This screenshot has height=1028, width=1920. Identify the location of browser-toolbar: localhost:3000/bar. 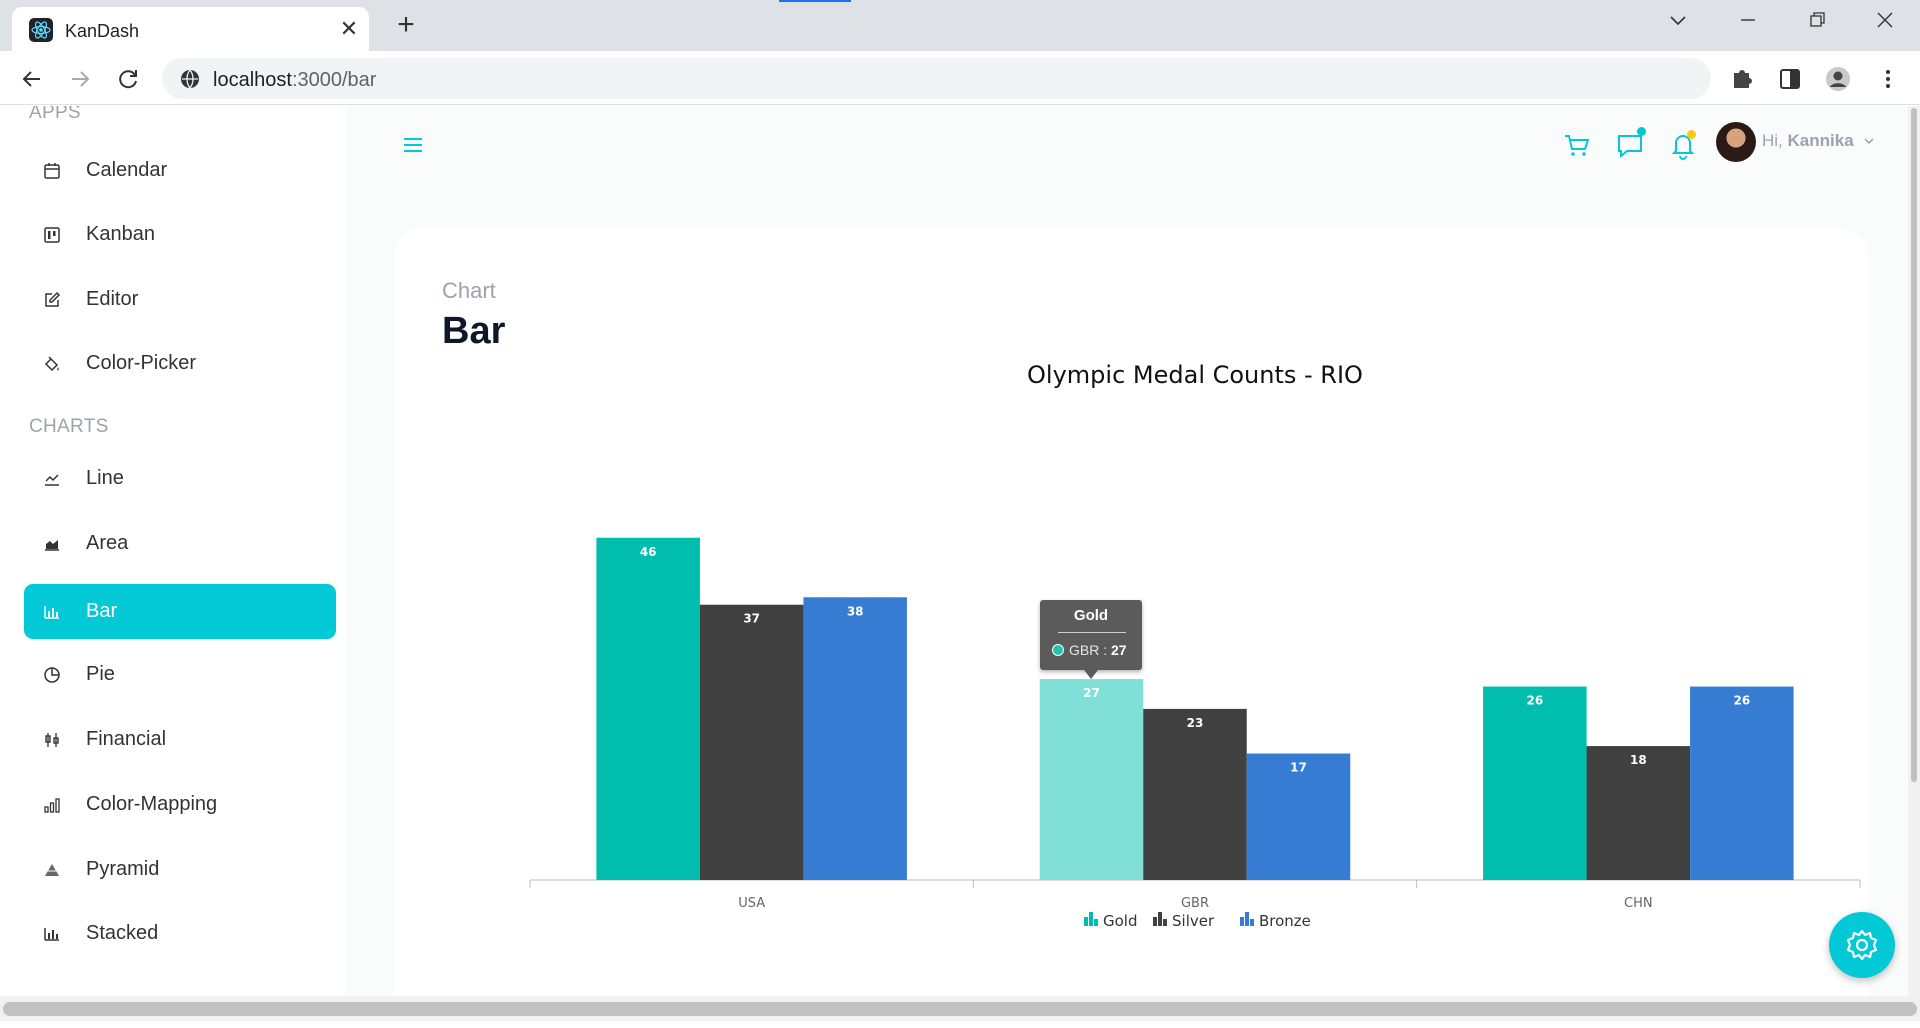
(960, 78).